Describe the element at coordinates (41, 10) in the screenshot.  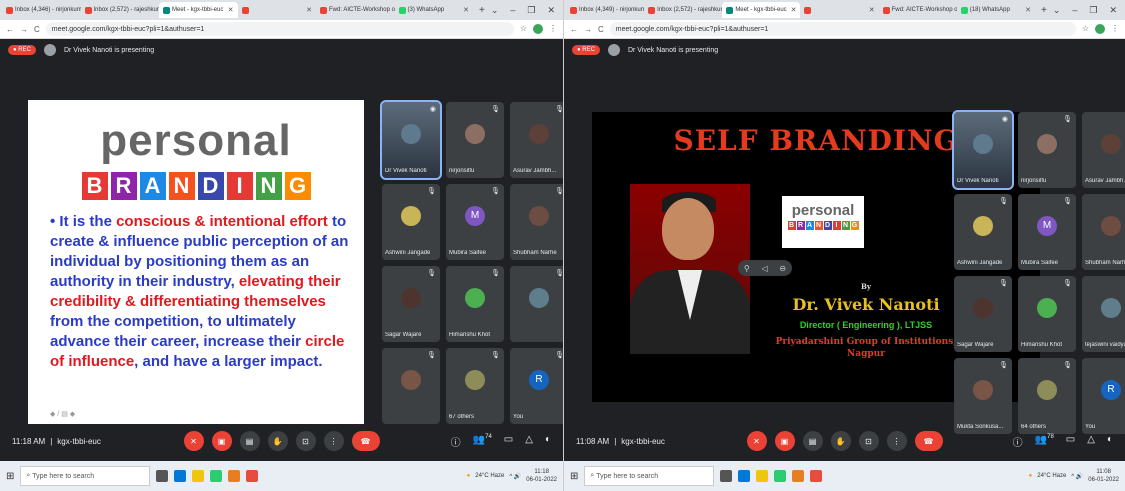
I see `browser-tab: Inbox (4,346) - nirjonkumar✕` at that location.